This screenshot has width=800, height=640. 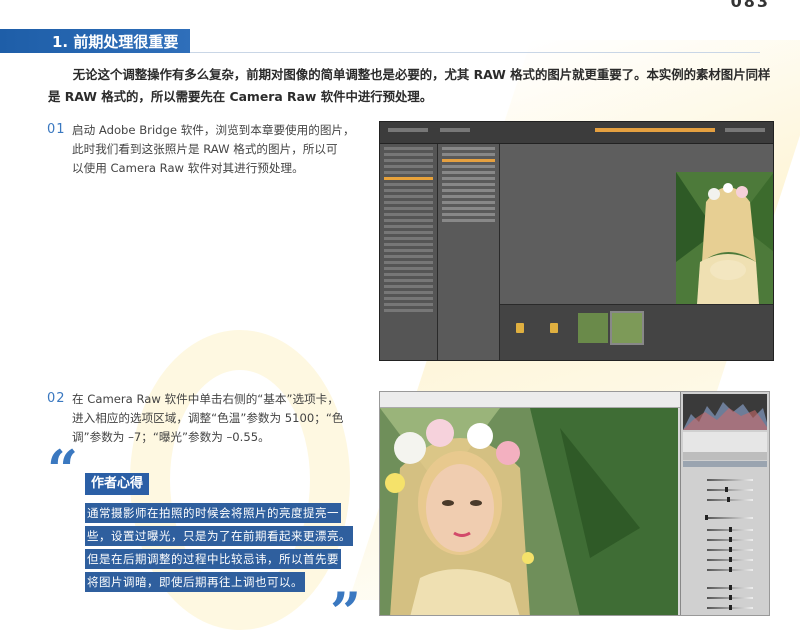 I want to click on temperature-slider, so click(x=725, y=487).